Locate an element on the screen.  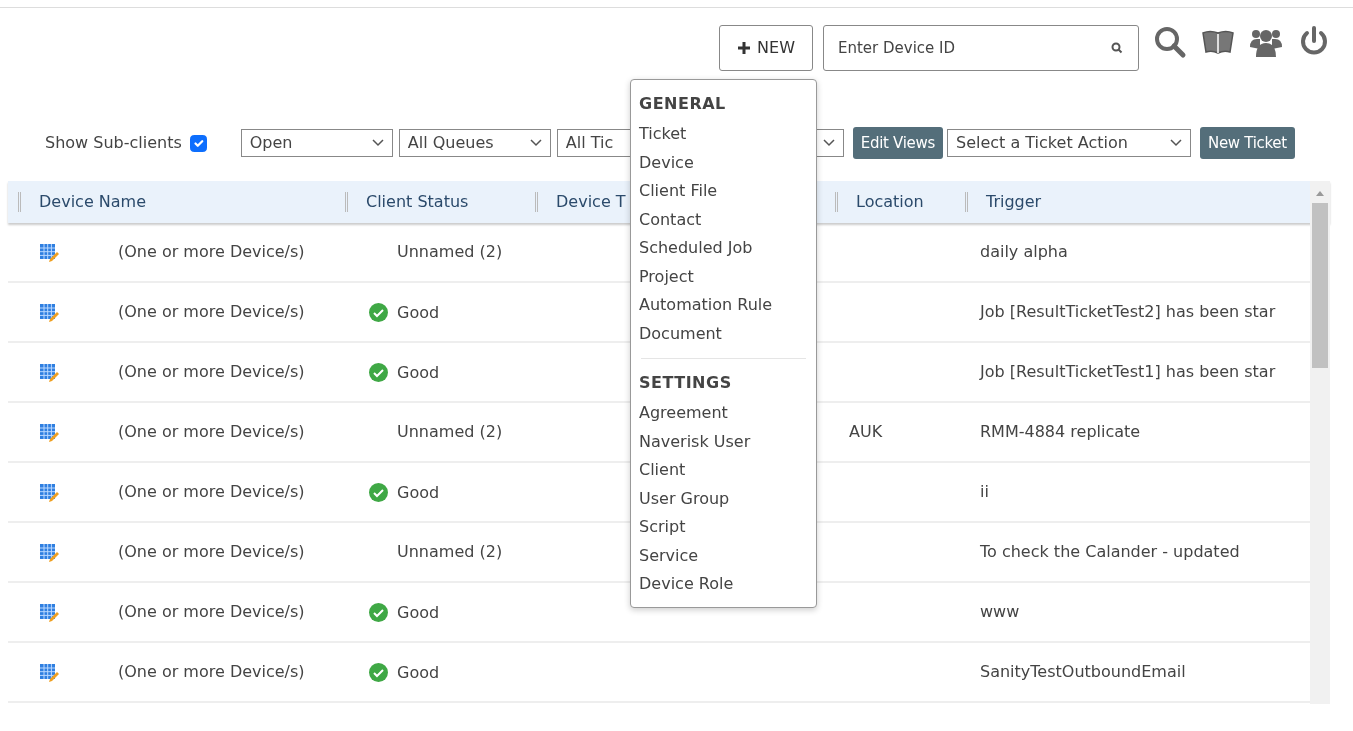
edit-views-button: Edit Views is located at coordinates (897, 143).